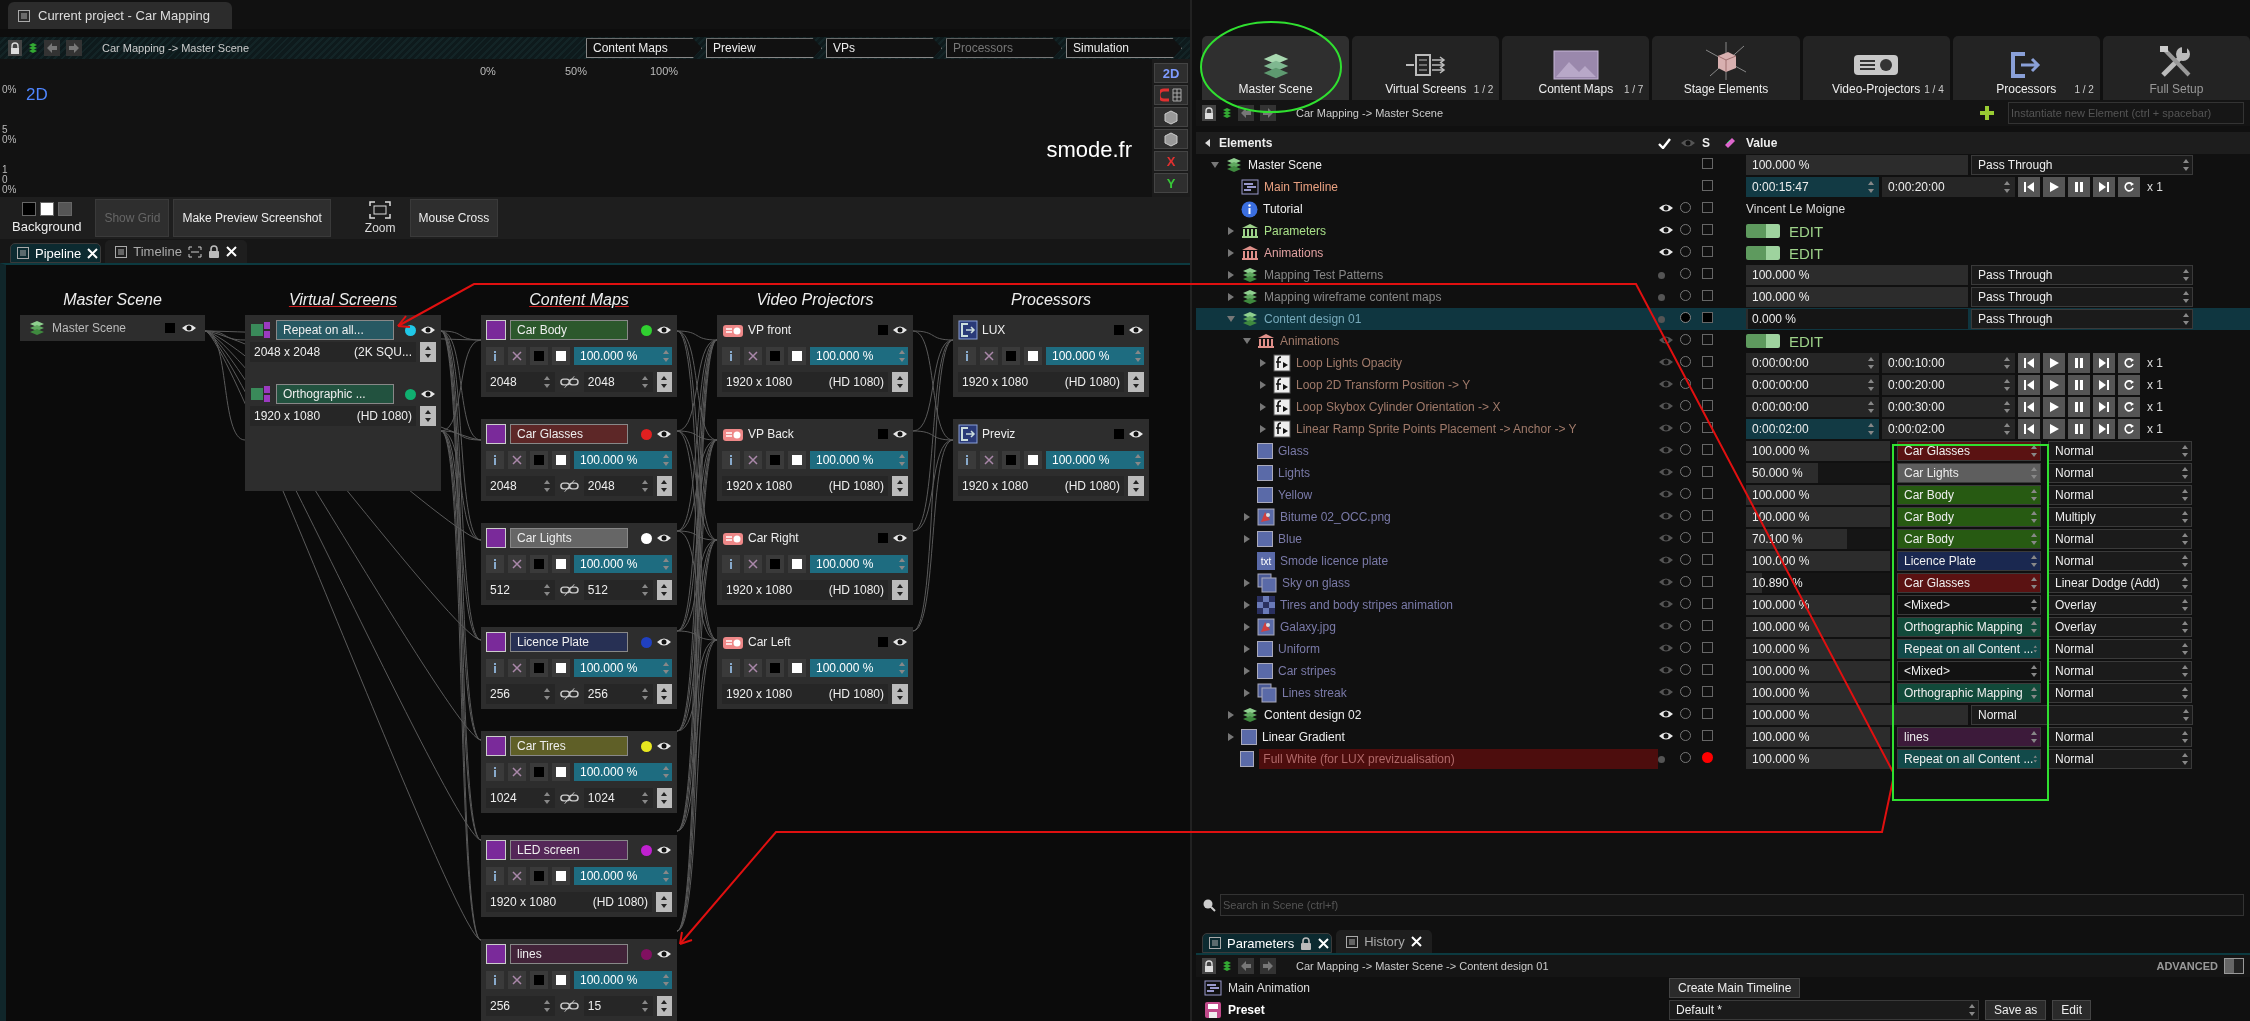 The width and height of the screenshot is (2250, 1021). What do you see at coordinates (1334, 561) in the screenshot?
I see `element-name: Smode licence plate` at bounding box center [1334, 561].